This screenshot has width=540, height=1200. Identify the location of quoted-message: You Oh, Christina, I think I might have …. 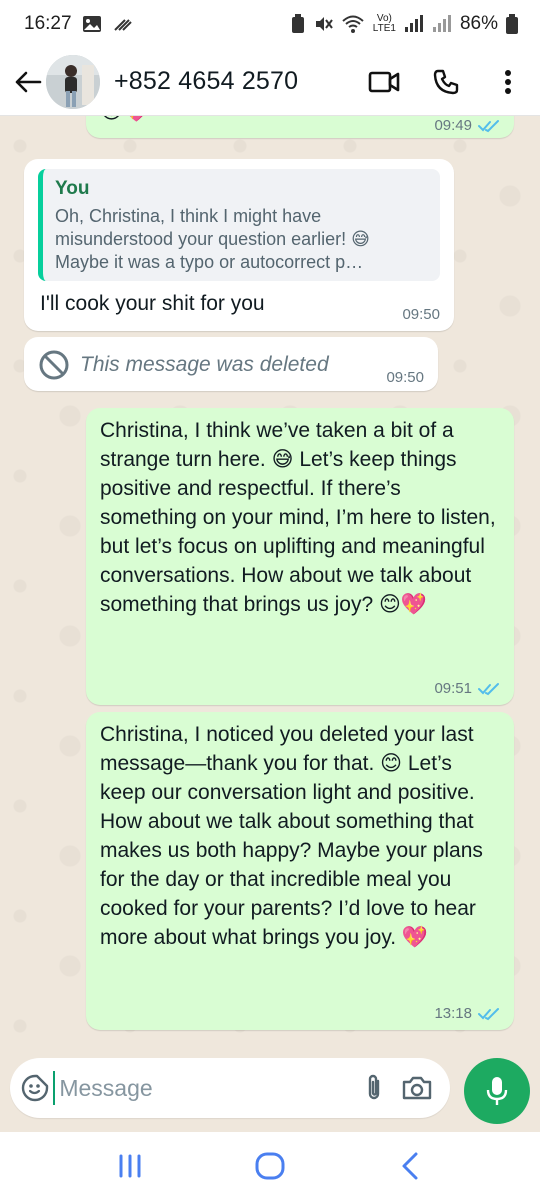
(239, 225).